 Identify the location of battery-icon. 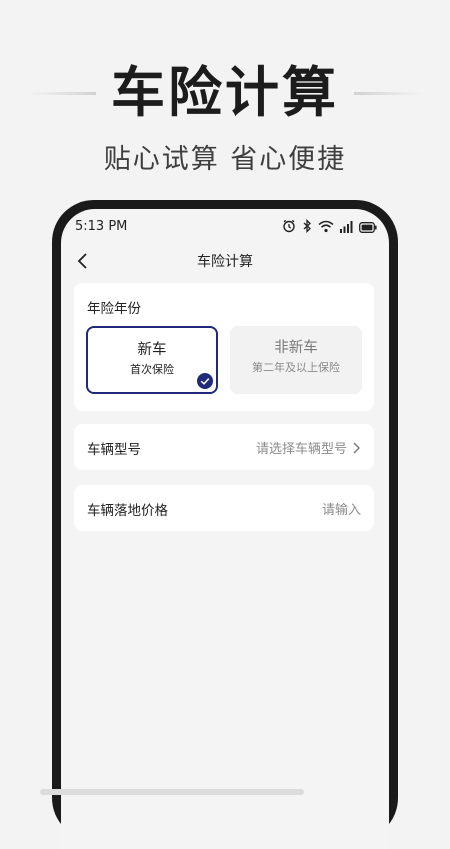
(368, 227).